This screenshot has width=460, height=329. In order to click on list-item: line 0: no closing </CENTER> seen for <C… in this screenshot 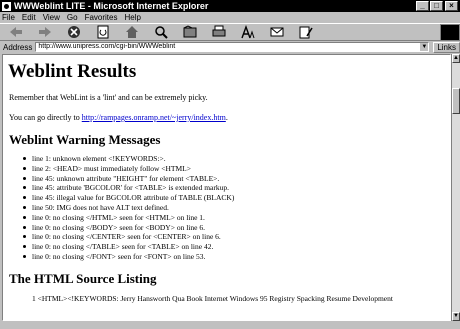, I will do `click(236, 237)`.